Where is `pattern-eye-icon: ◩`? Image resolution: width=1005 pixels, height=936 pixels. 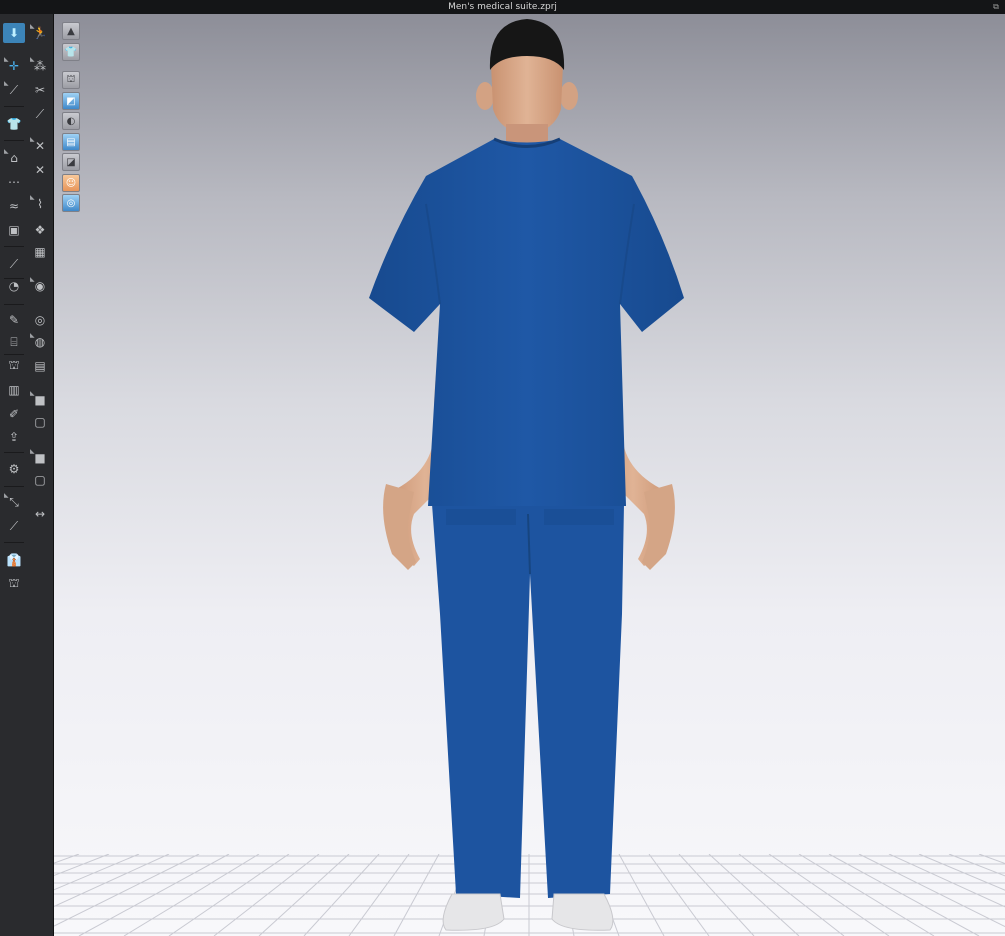
pattern-eye-icon: ◩ is located at coordinates (71, 101).